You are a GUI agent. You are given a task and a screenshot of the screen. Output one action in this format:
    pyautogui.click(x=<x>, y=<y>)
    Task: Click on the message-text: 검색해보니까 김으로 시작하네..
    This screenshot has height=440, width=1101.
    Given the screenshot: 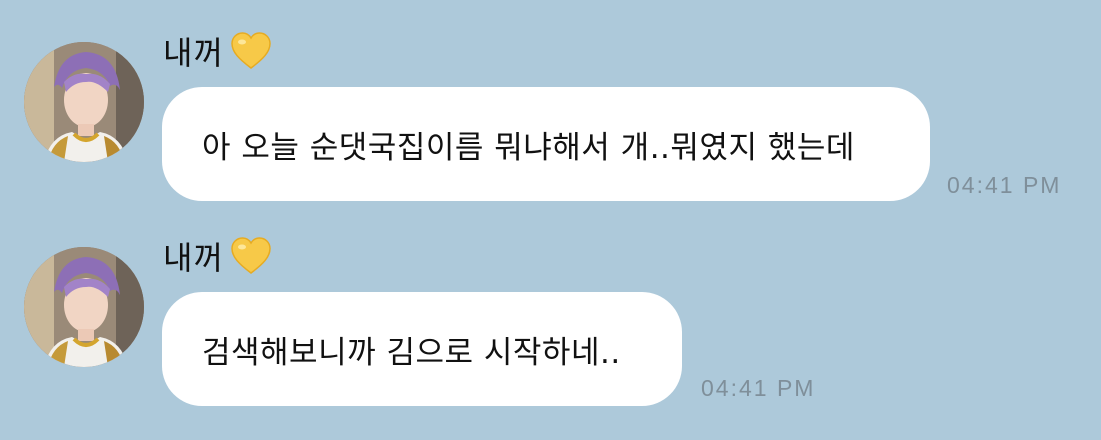 What is the action you would take?
    pyautogui.click(x=411, y=352)
    